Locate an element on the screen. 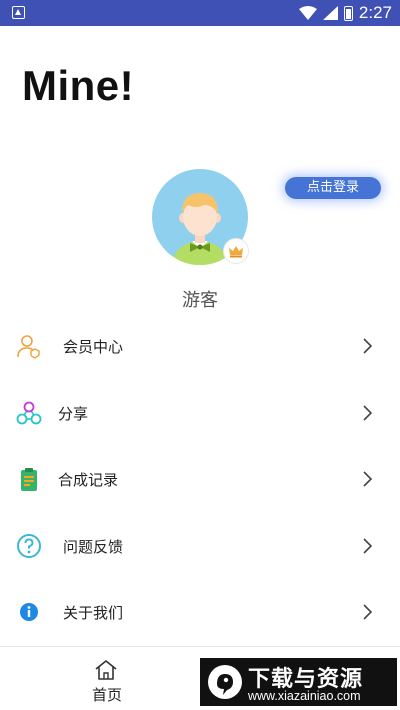 Image resolution: width=400 pixels, height=710 pixels. nav-tab-home-label: 首页 is located at coordinates (106, 695).